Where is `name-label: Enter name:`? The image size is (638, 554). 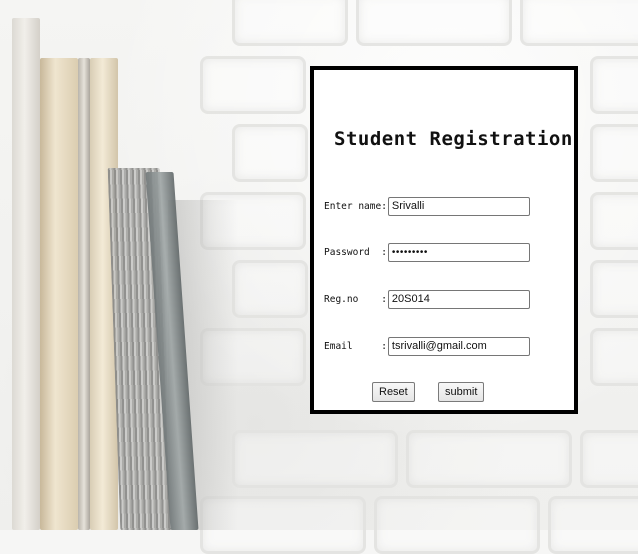
name-label: Enter name: is located at coordinates (355, 206).